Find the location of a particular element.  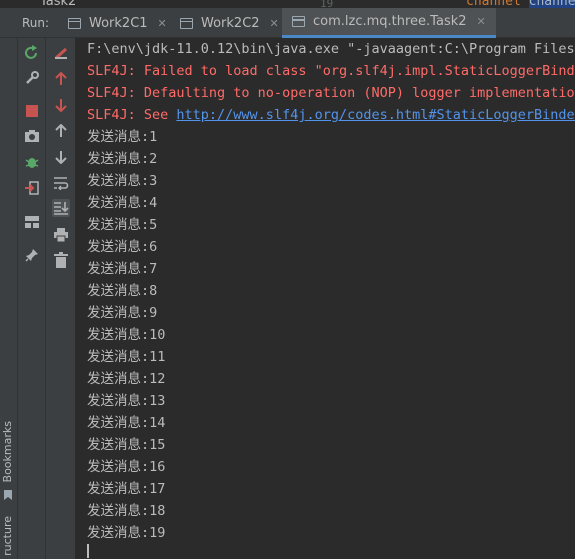

message-line: 发送消息:11 is located at coordinates (126, 357).